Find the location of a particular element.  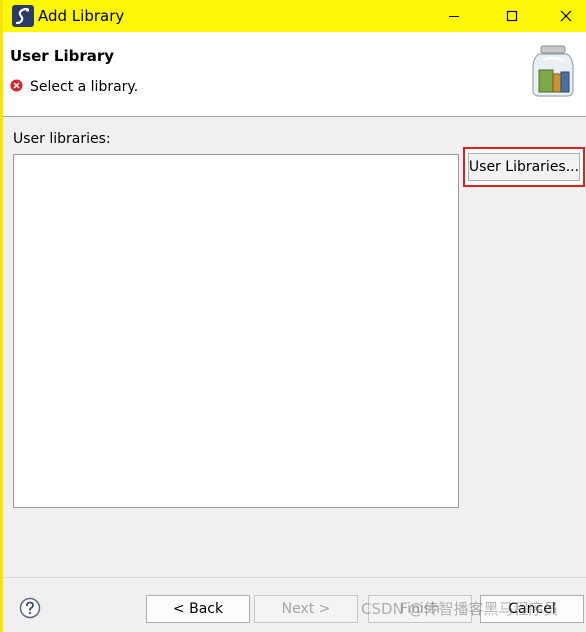

page-title: User Library is located at coordinates (62, 56).